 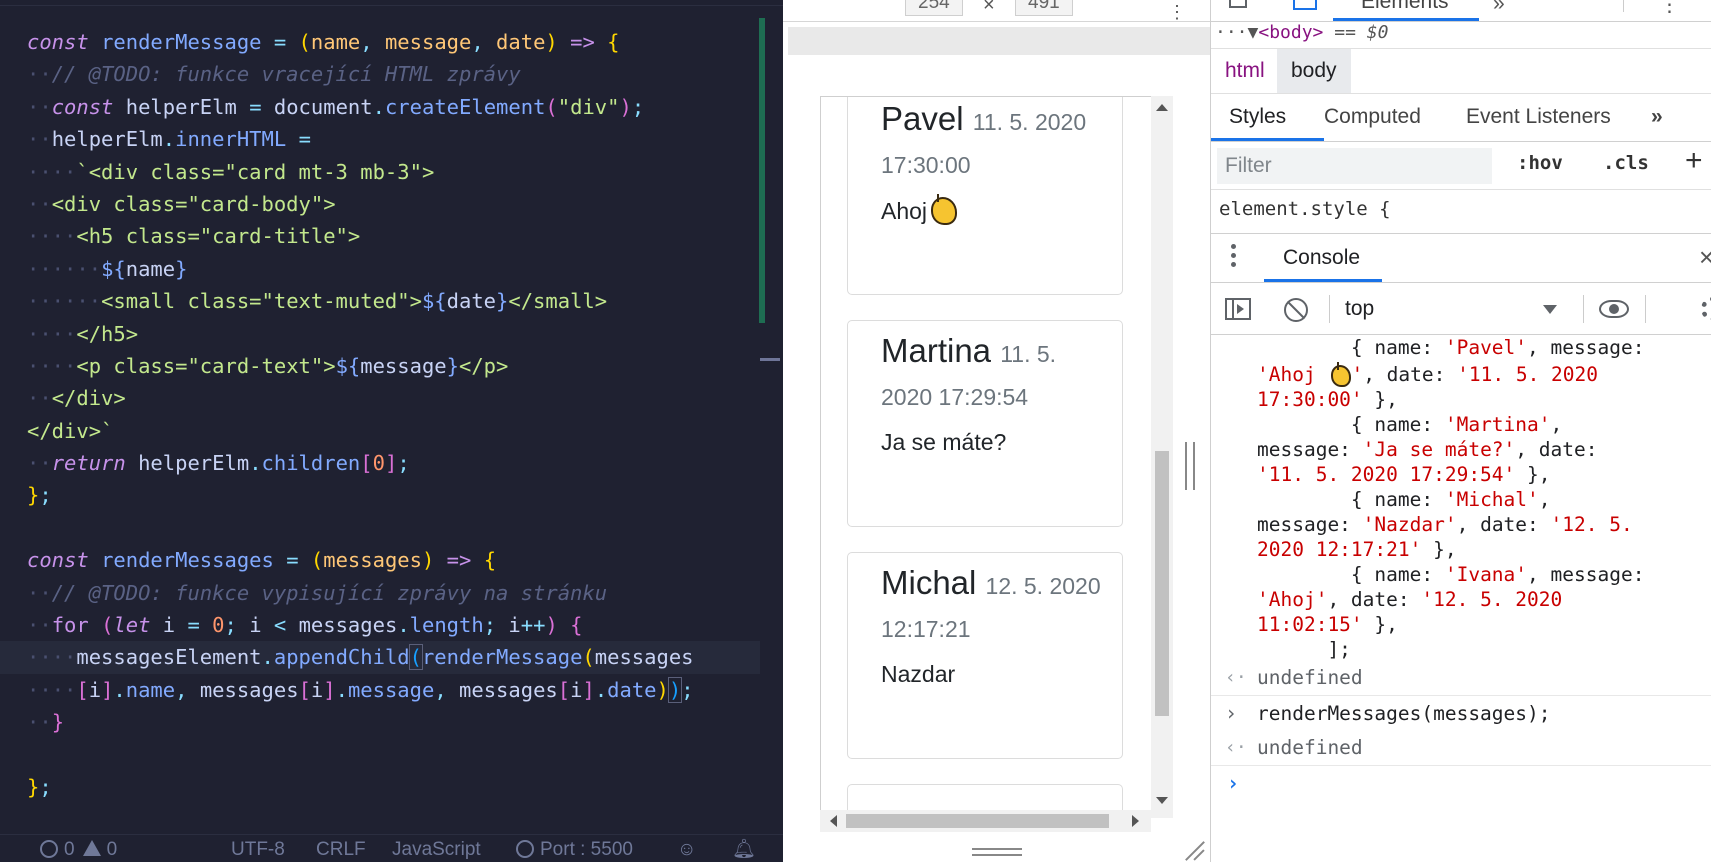 What do you see at coordinates (380, 204) in the screenshot?
I see `code-line: ··<div class="card-body">` at bounding box center [380, 204].